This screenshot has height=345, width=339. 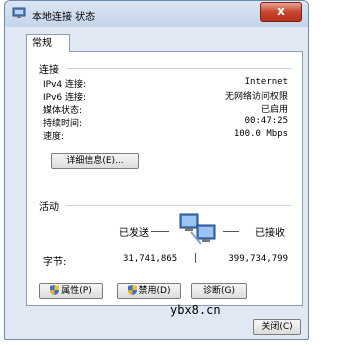 What do you see at coordinates (154, 291) in the screenshot?
I see `disable-label: 禁用(D)` at bounding box center [154, 291].